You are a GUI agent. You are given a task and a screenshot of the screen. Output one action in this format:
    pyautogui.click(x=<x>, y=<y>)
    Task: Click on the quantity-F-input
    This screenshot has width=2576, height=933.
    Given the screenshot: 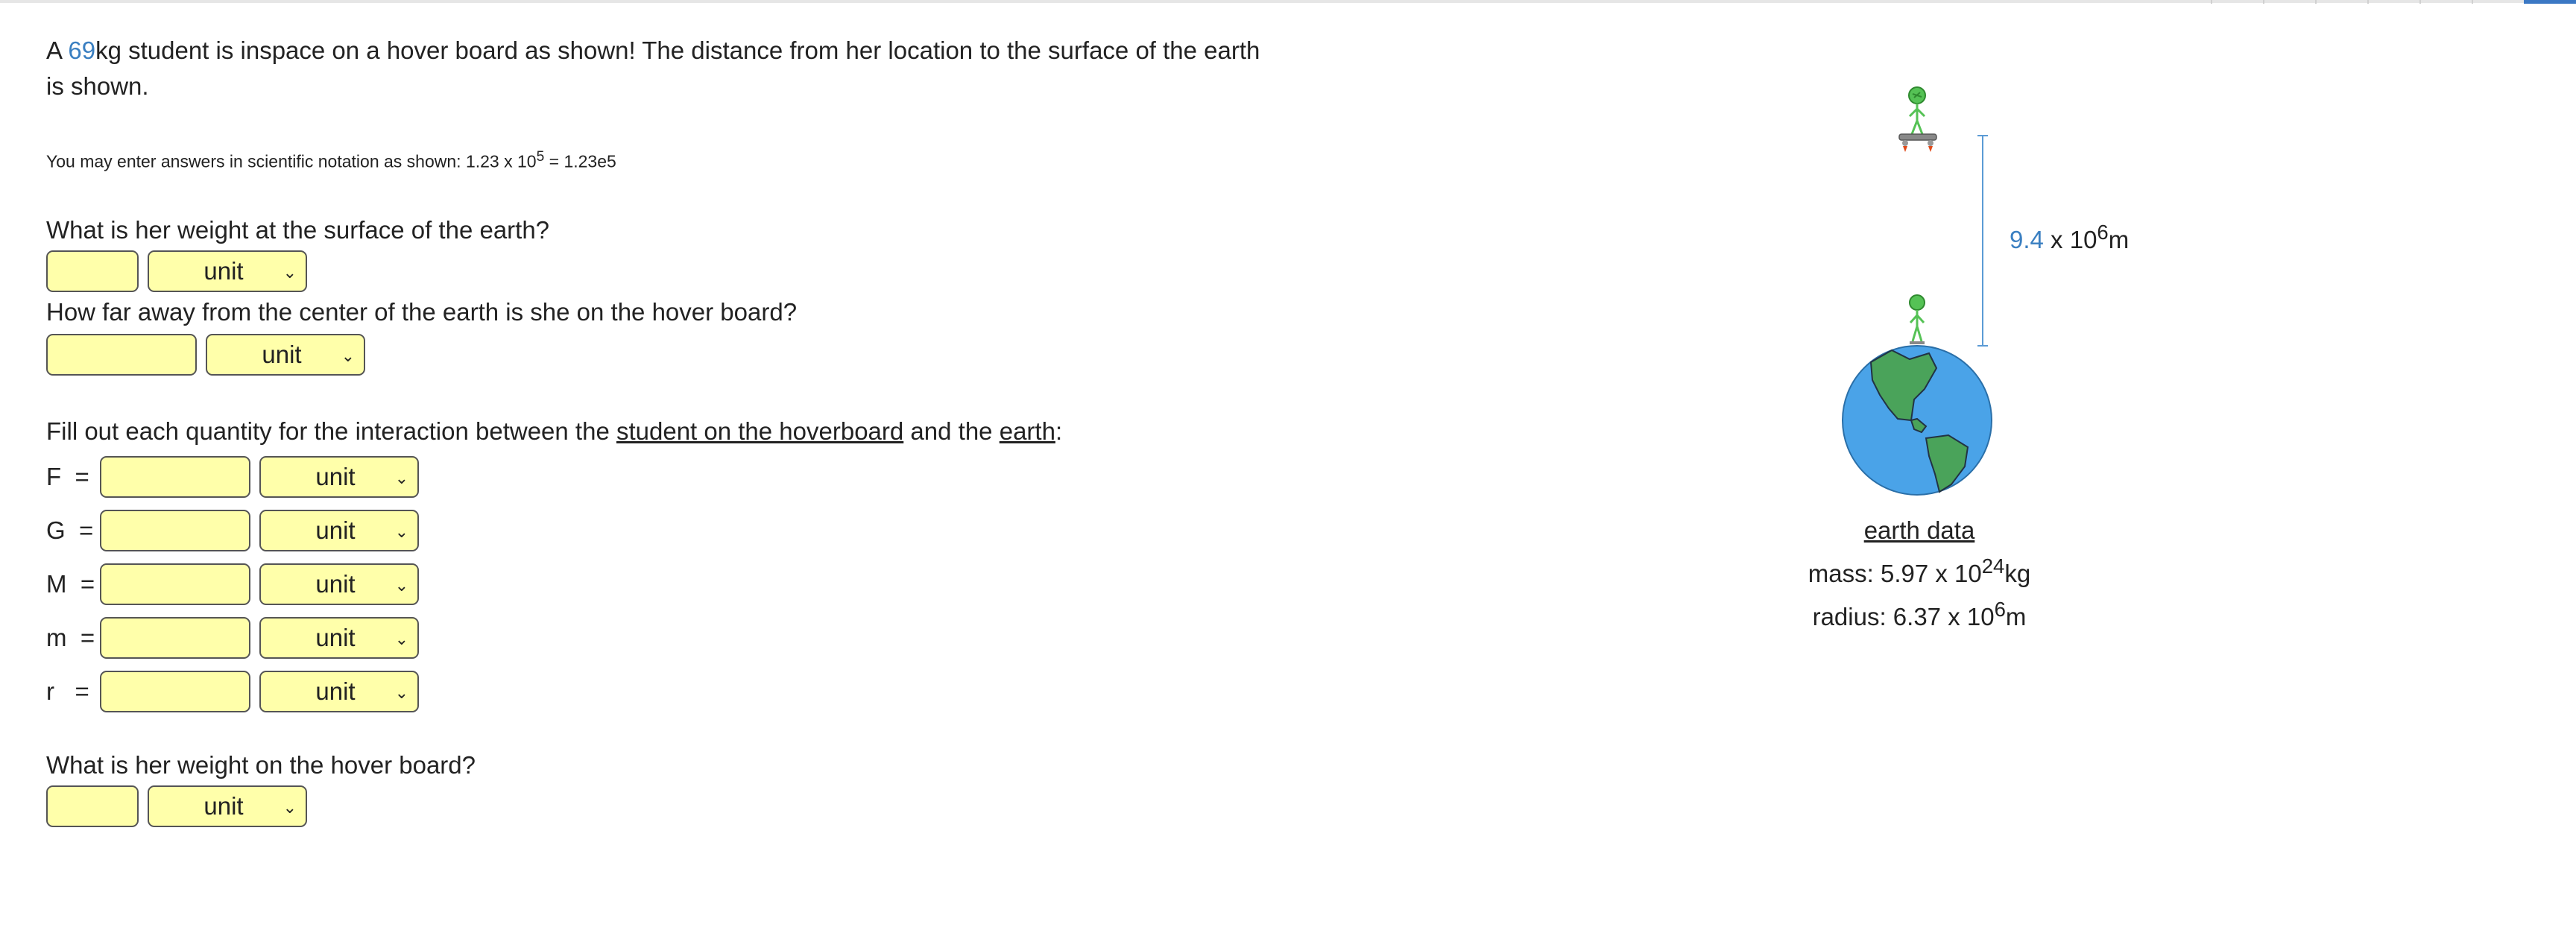 What is the action you would take?
    pyautogui.click(x=175, y=477)
    